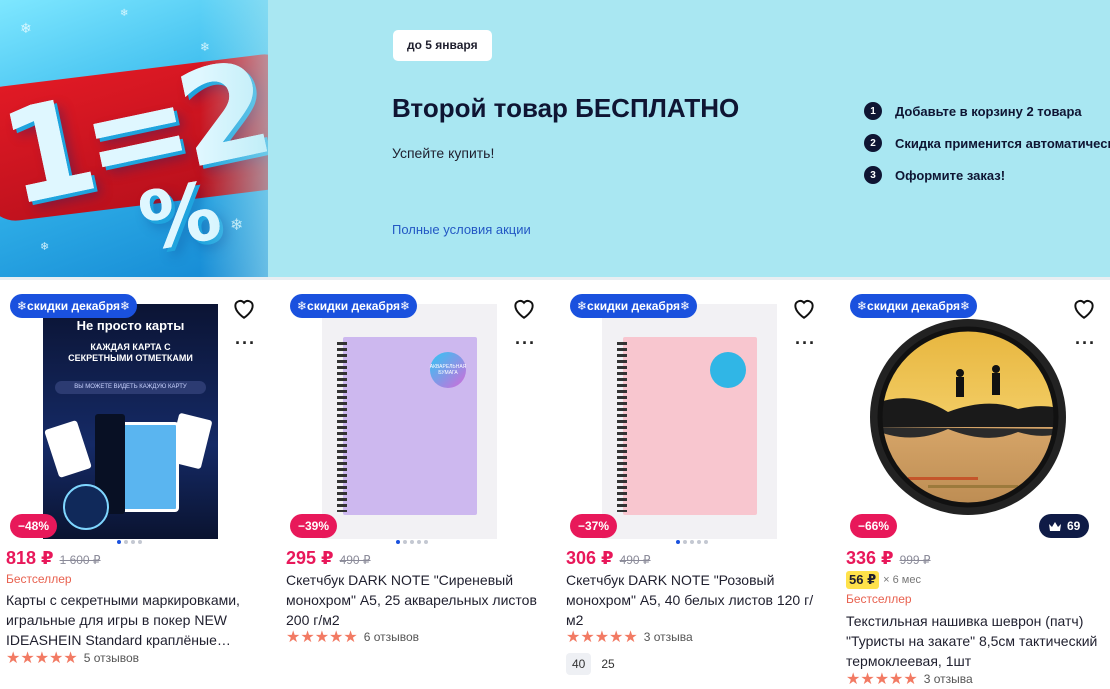 The width and height of the screenshot is (1110, 689). I want to click on promo-step: 1 Добавьте в корзину 2 товара, so click(987, 111).